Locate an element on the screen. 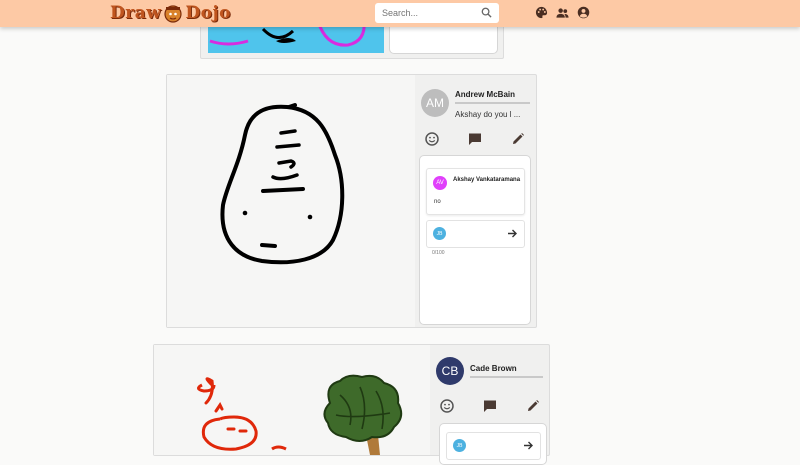 This screenshot has width=800, height=465. comment-author: Akshay Vankataramana is located at coordinates (487, 180).